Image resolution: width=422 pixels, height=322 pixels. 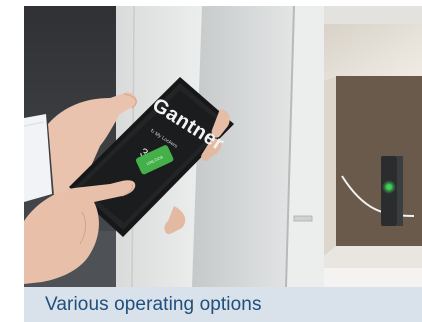 What do you see at coordinates (154, 159) in the screenshot?
I see `unlock-button-label: UNLOCK` at bounding box center [154, 159].